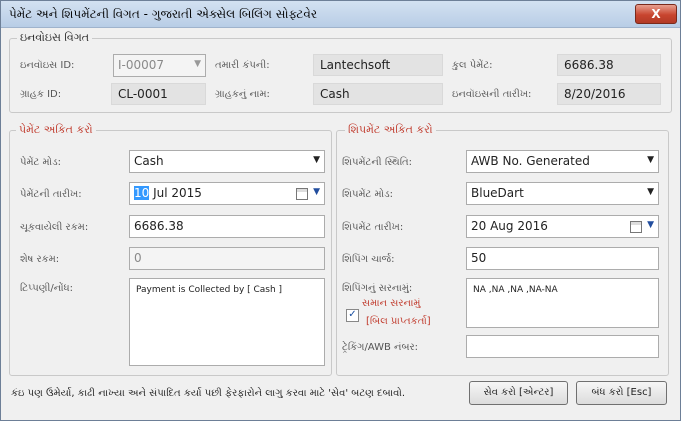 The height and width of the screenshot is (421, 681). I want to click on shipping-address-textarea: NA ,NA ,NA ,NA-NA, so click(562, 303).